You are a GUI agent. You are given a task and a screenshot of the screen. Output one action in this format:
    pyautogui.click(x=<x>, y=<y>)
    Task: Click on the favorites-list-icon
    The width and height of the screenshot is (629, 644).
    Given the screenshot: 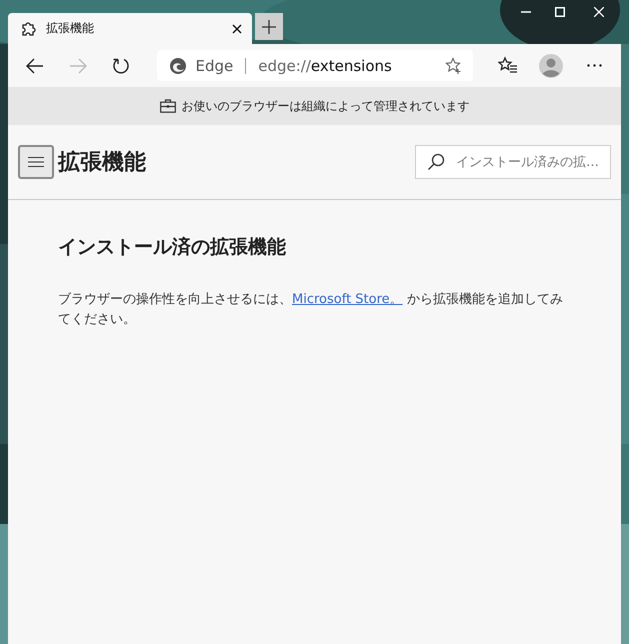 What is the action you would take?
    pyautogui.click(x=508, y=66)
    